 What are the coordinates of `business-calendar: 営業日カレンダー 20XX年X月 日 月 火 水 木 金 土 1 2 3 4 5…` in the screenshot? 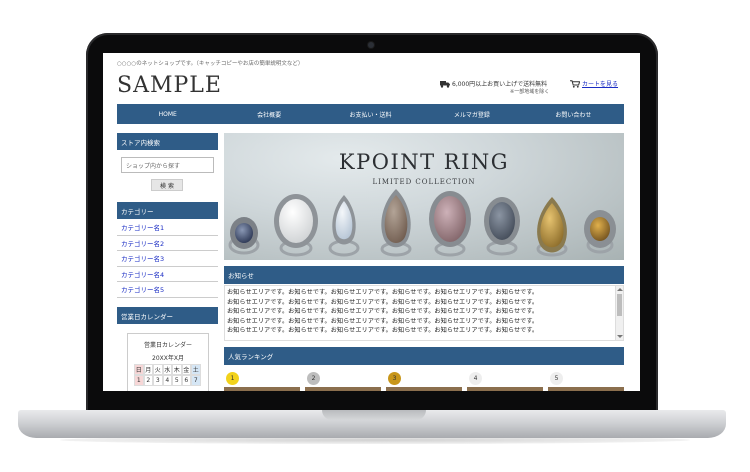 It's located at (168, 362).